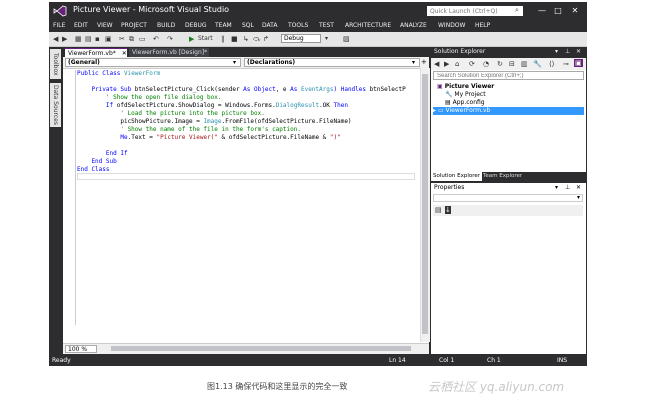 Image resolution: width=651 pixels, height=412 pixels. What do you see at coordinates (248, 25) in the screenshot?
I see `menu-sql: SQL` at bounding box center [248, 25].